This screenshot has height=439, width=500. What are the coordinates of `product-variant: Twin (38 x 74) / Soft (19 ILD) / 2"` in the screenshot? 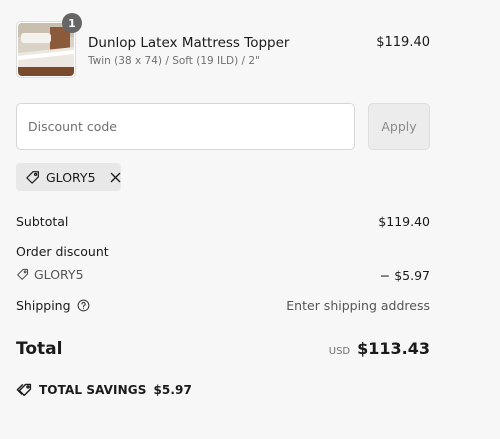 It's located at (174, 61).